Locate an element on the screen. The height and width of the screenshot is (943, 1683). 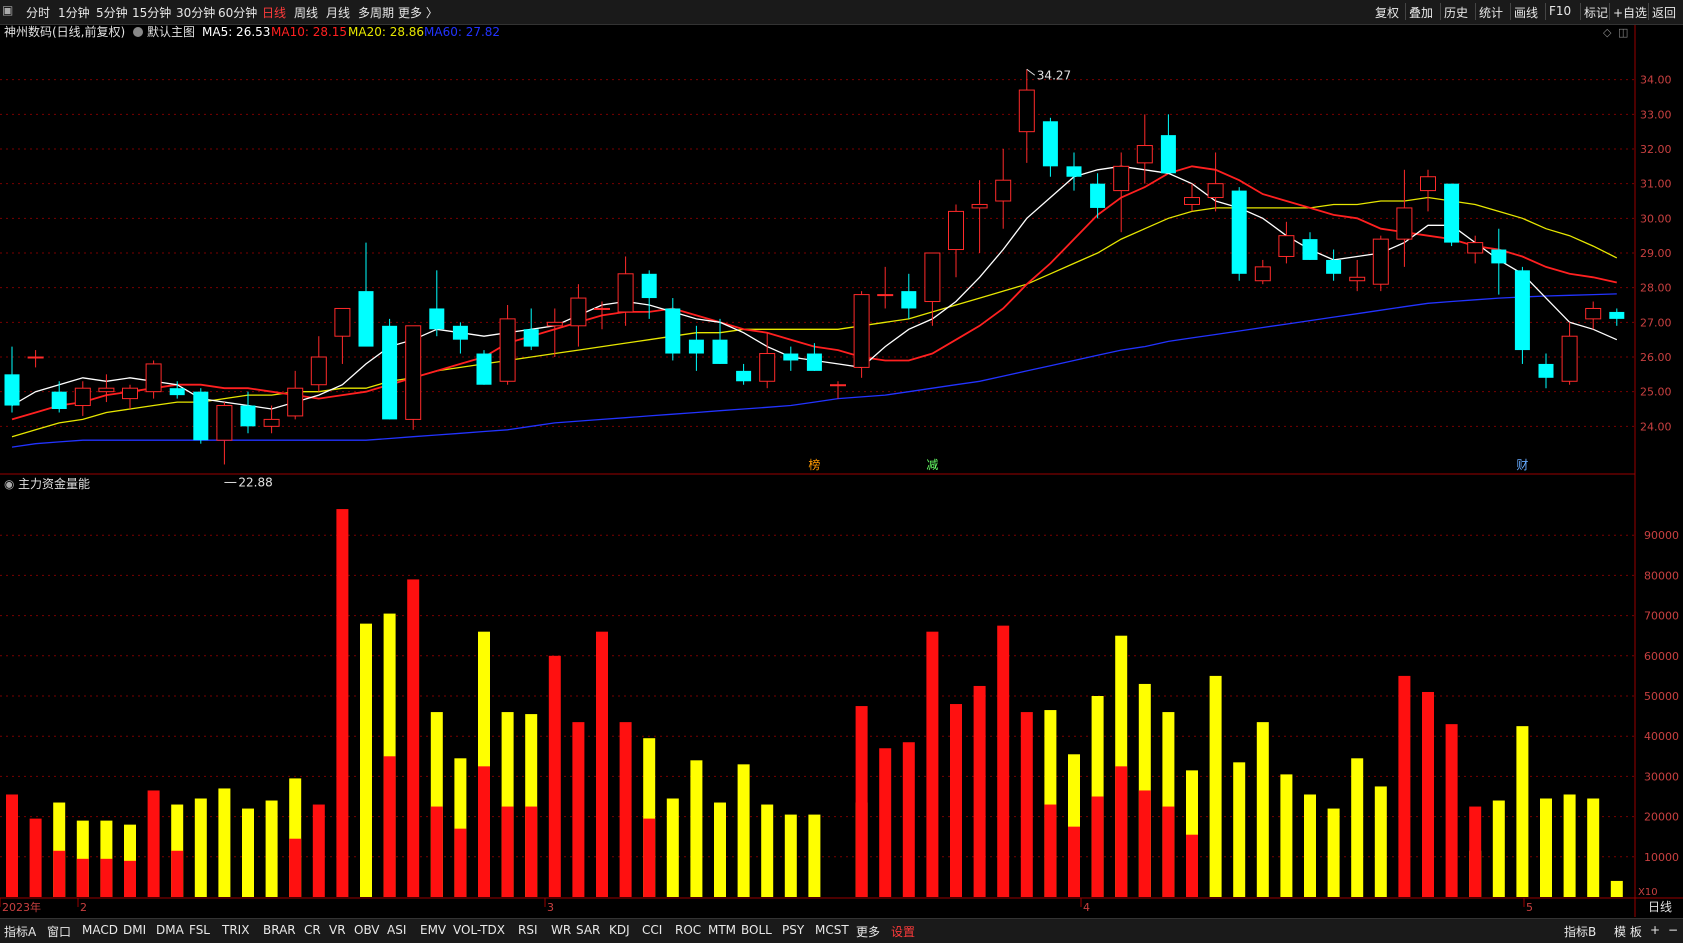
tab-5m: 5分钟 is located at coordinates (112, 12).